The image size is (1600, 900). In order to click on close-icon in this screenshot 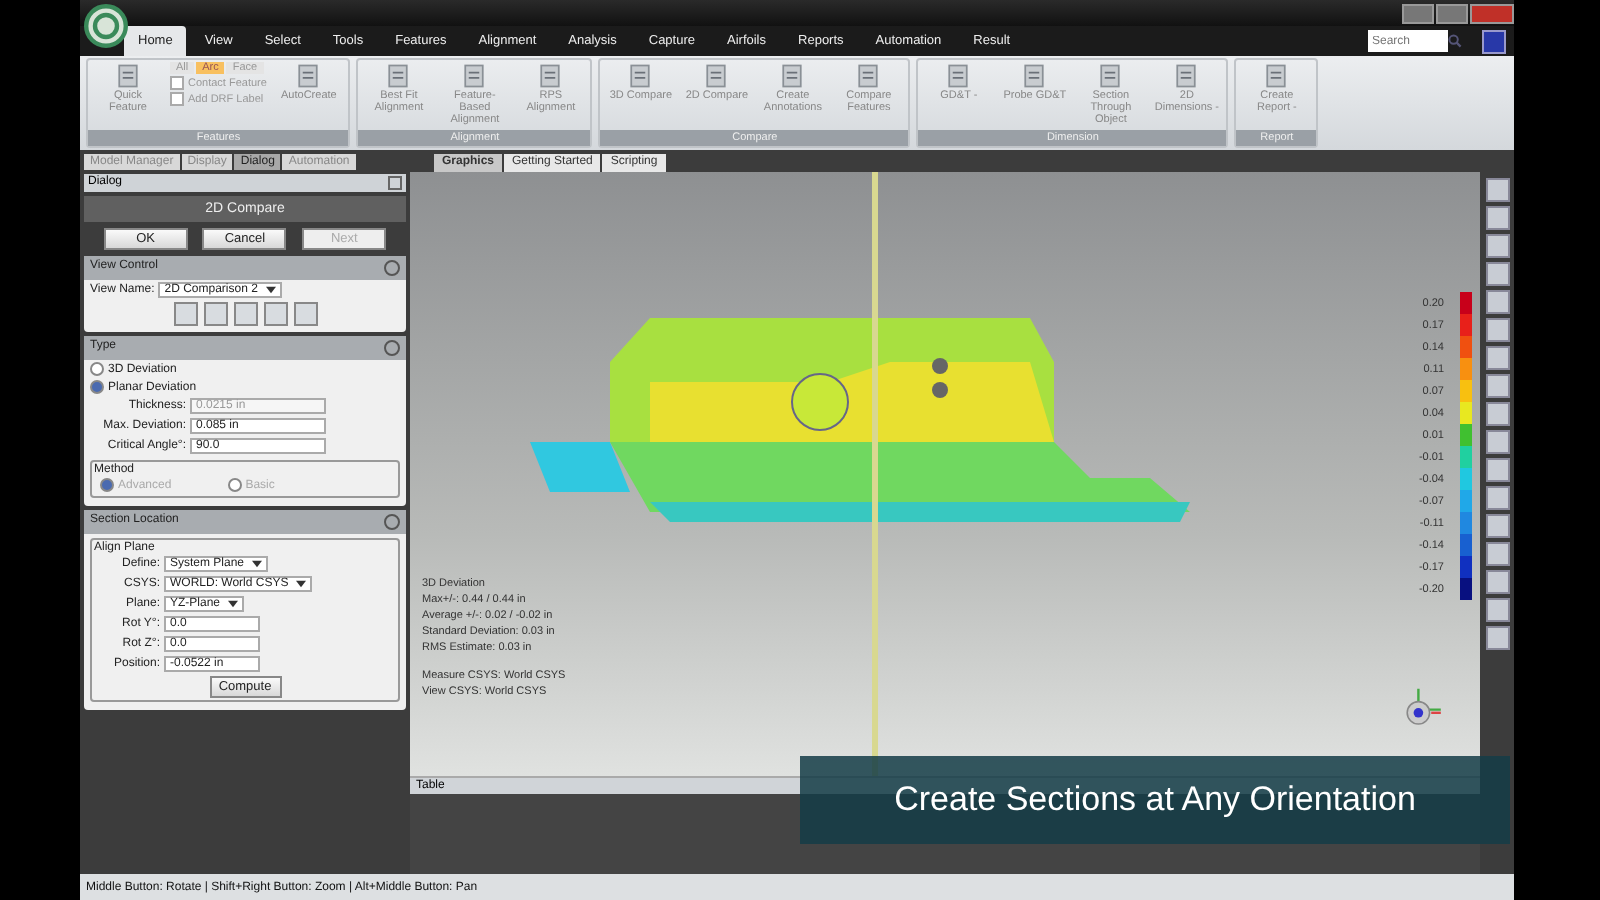, I will do `click(395, 183)`.